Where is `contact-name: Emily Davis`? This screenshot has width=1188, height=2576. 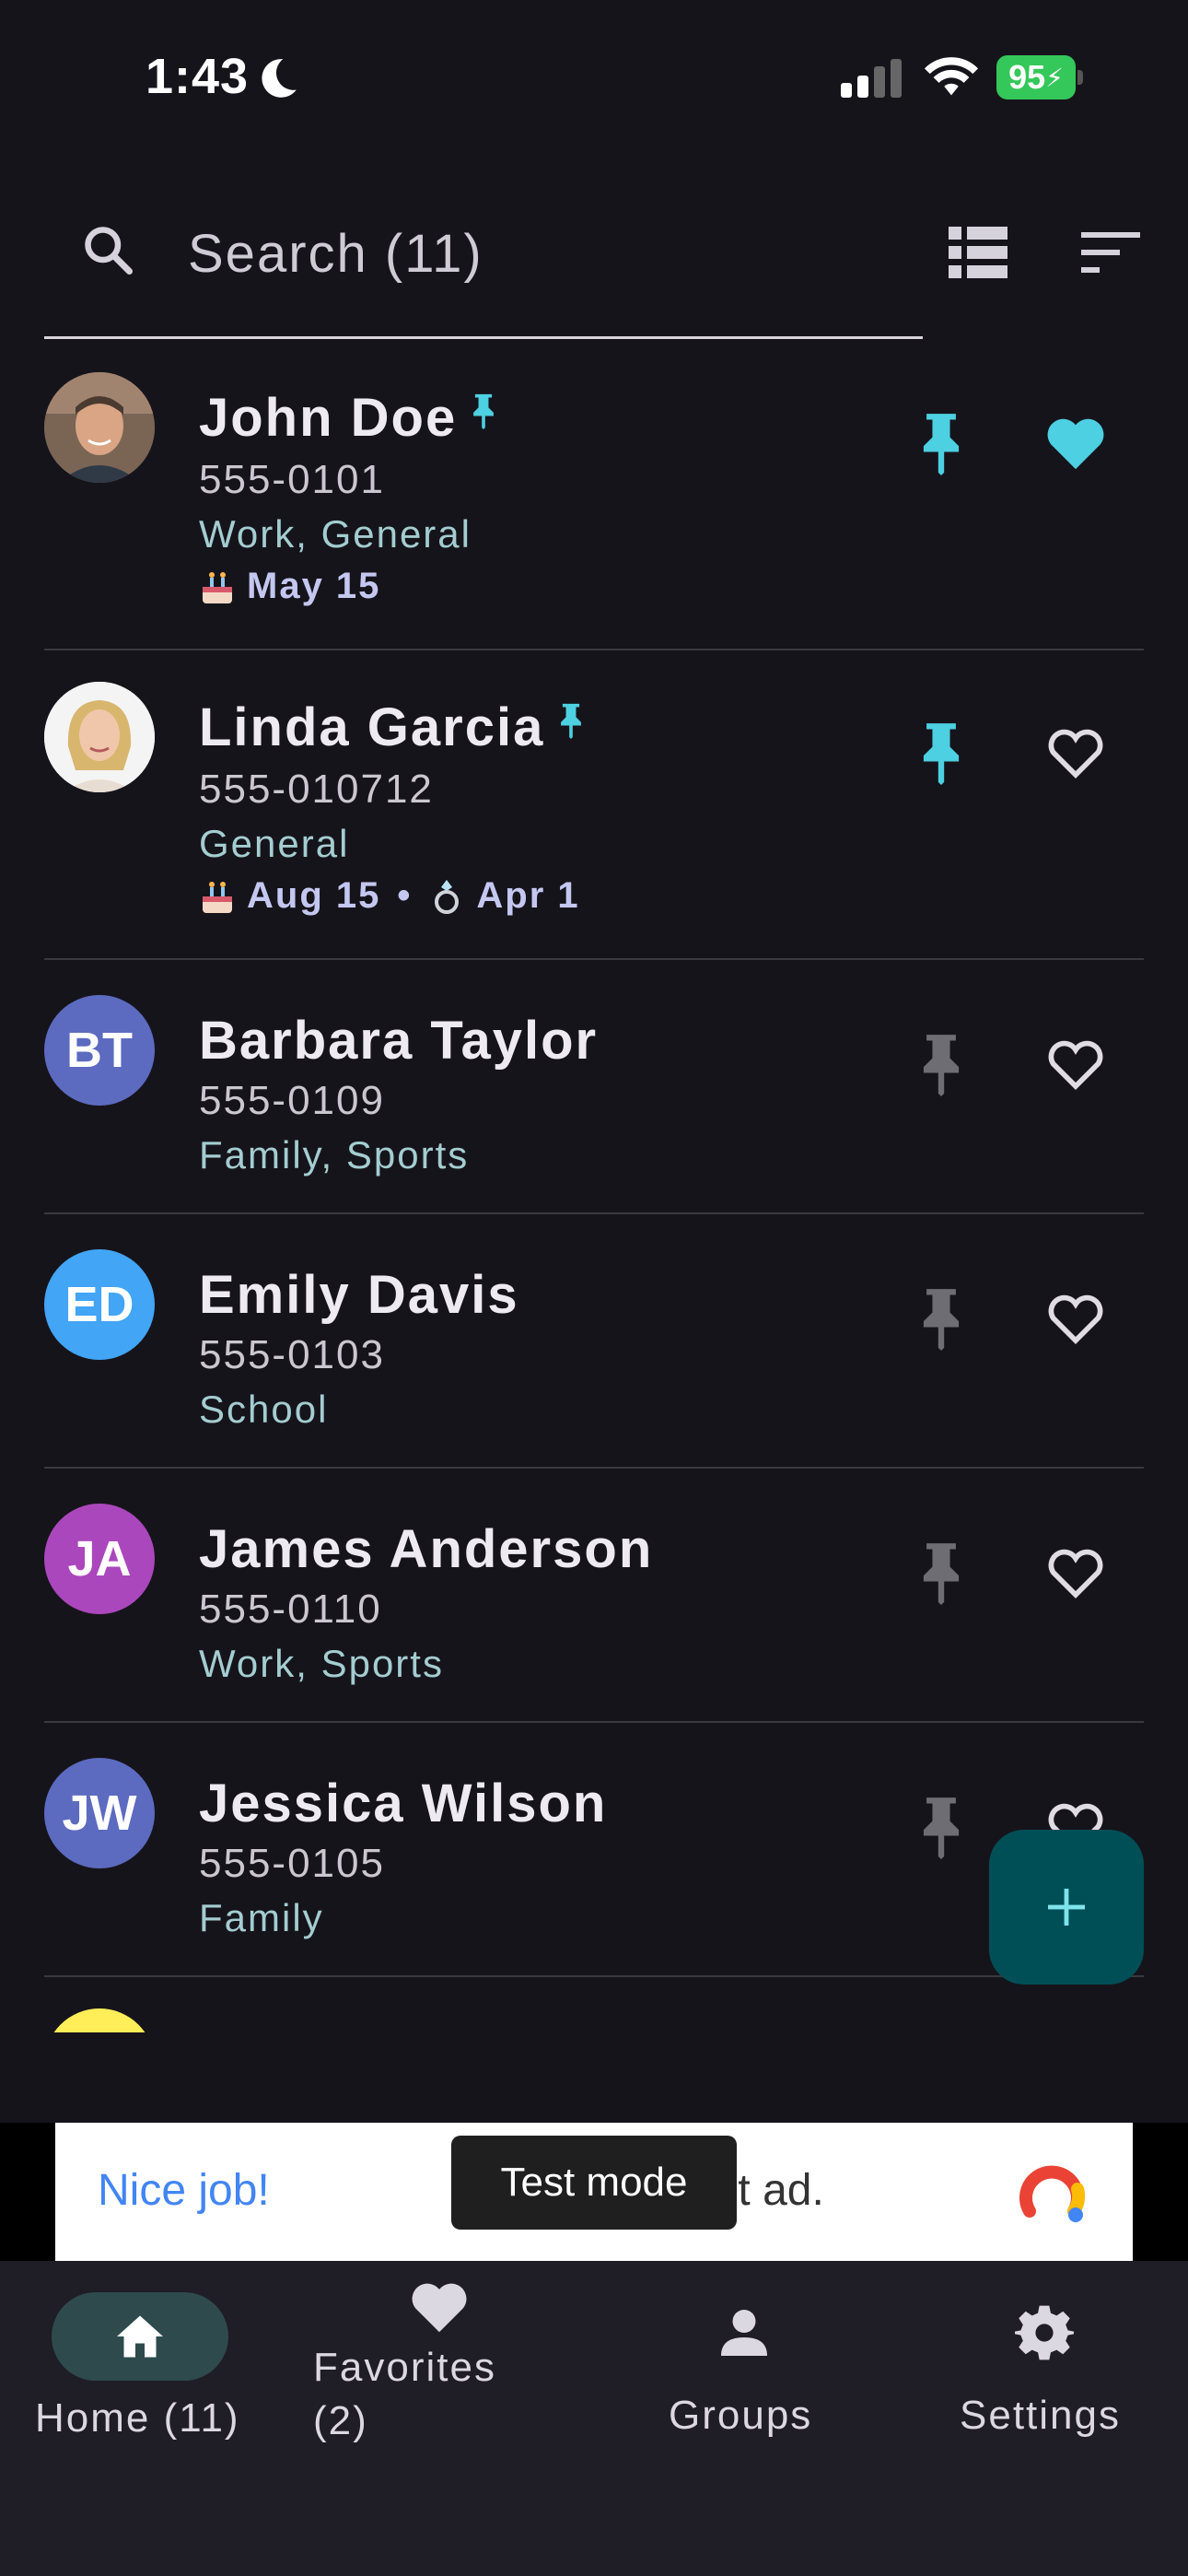
contact-name: Emily Davis is located at coordinates (359, 1295).